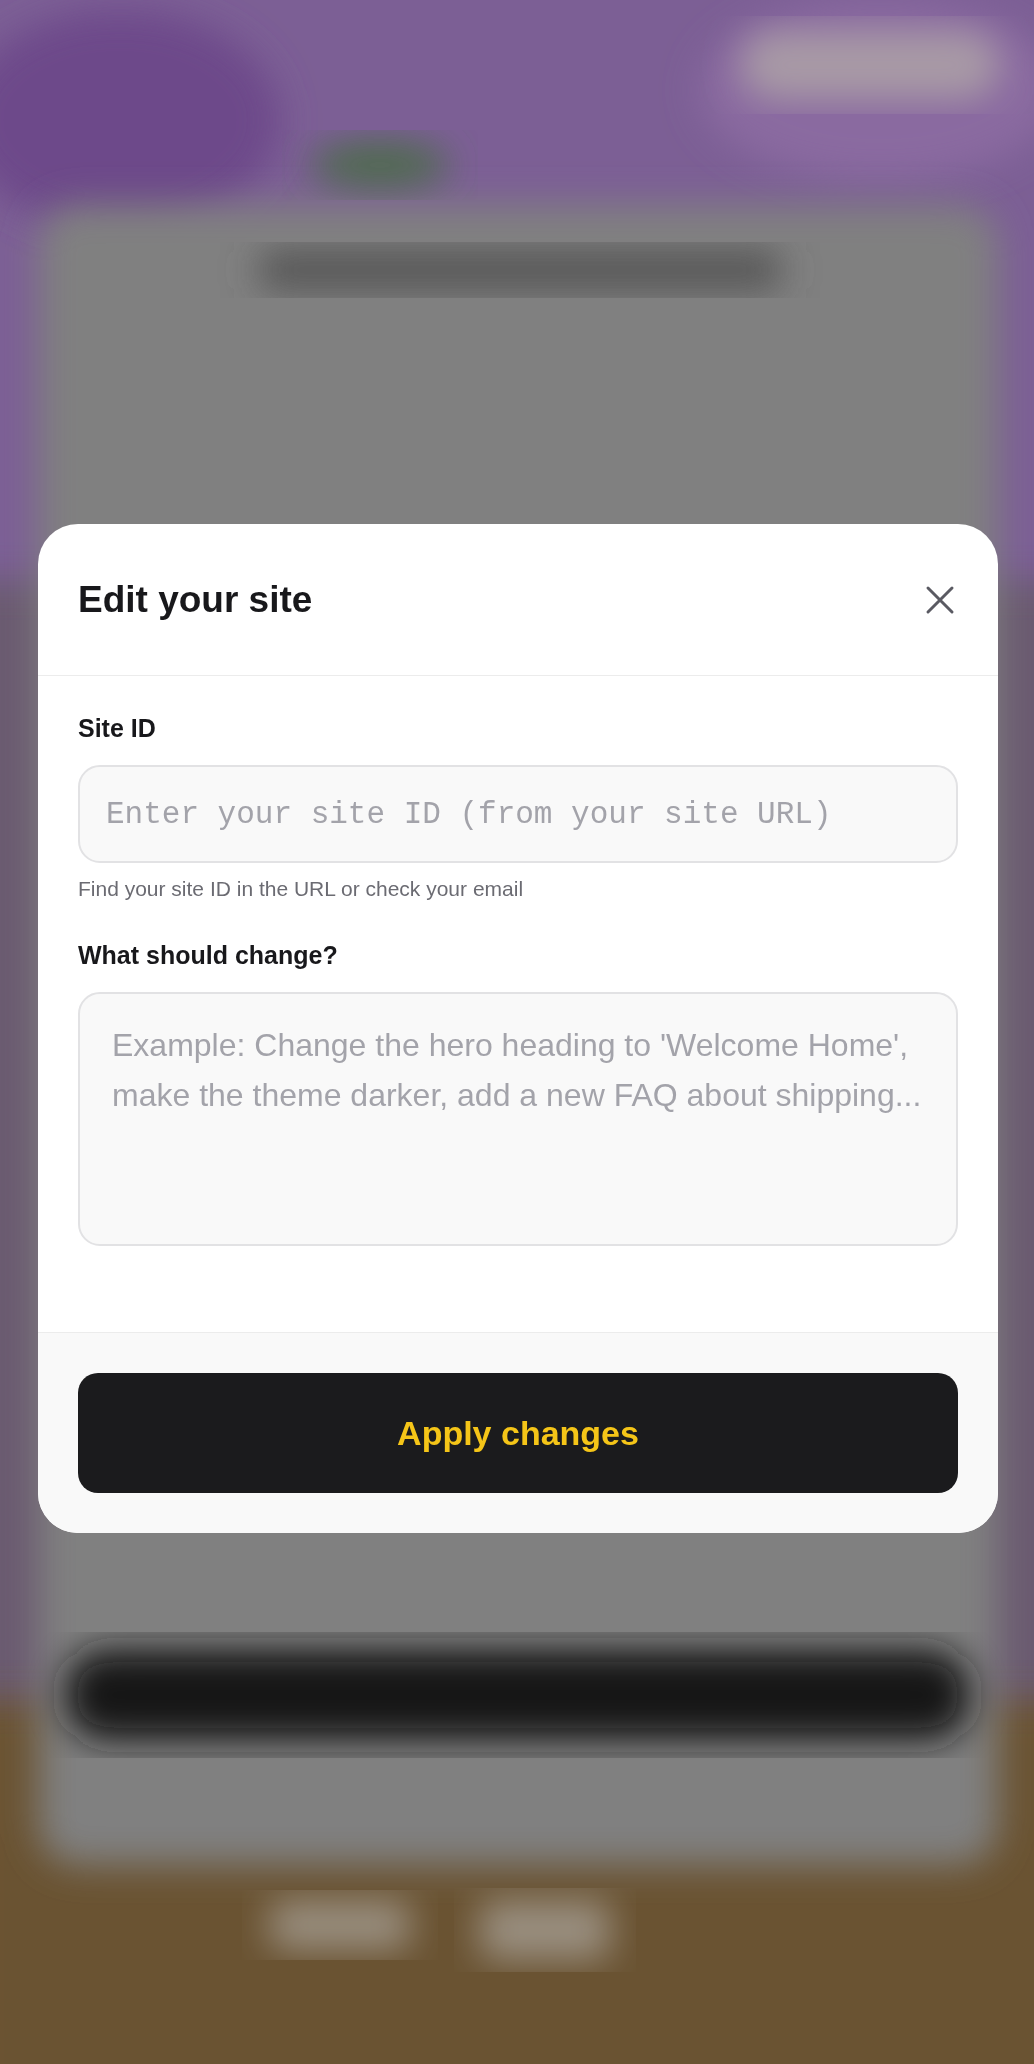  What do you see at coordinates (208, 955) in the screenshot?
I see `field-label: What should change?` at bounding box center [208, 955].